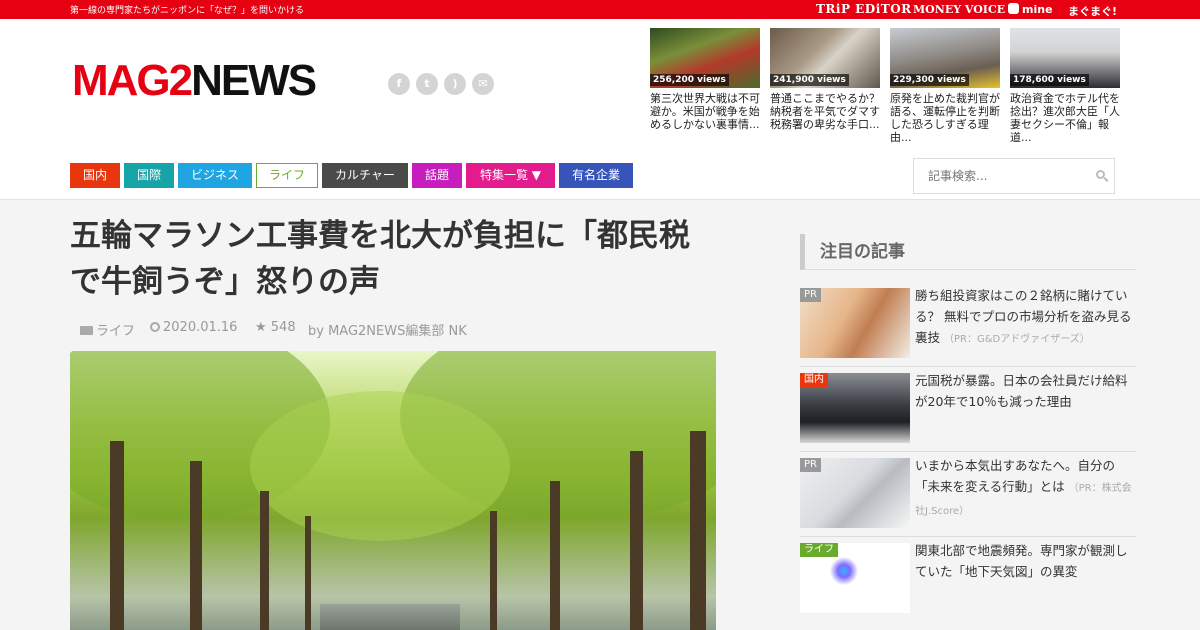  What do you see at coordinates (1013, 8) in the screenshot?
I see `mine-logo-icon` at bounding box center [1013, 8].